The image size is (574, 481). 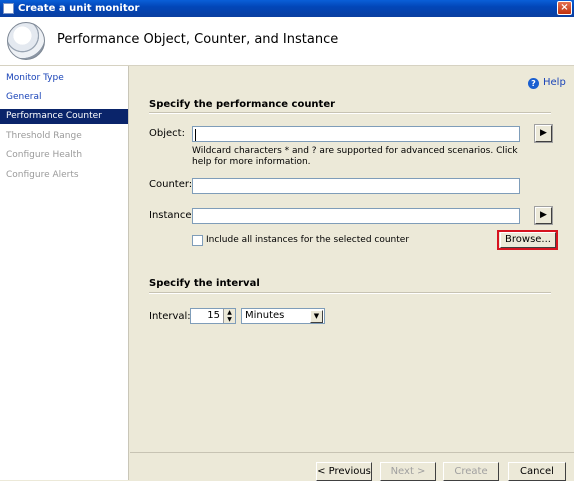 What do you see at coordinates (356, 134) in the screenshot?
I see `object-input` at bounding box center [356, 134].